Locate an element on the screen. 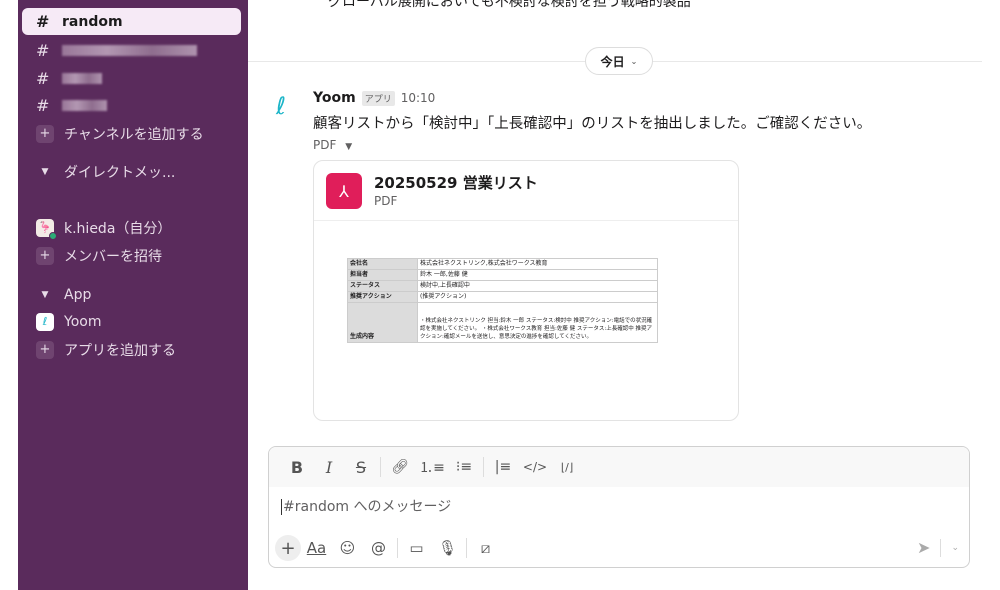  app-section-toggle: ▼ App is located at coordinates (131, 294).